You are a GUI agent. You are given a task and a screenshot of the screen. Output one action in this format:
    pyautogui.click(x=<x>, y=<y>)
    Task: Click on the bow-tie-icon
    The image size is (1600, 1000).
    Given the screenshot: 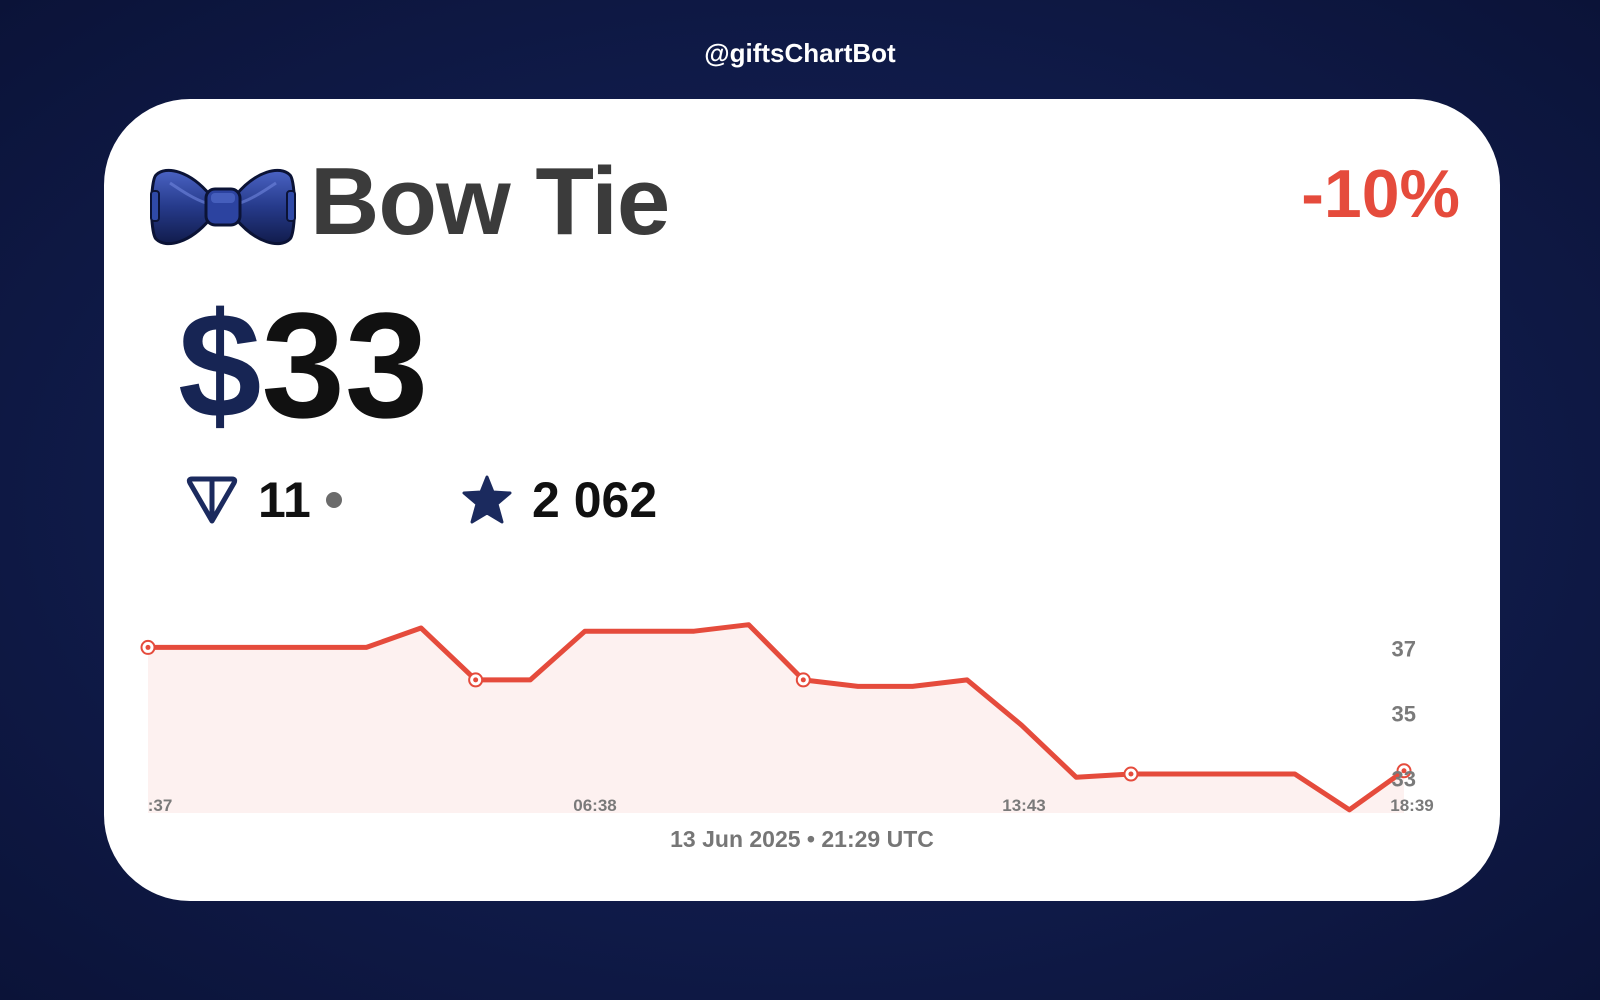 What is the action you would take?
    pyautogui.click(x=223, y=207)
    